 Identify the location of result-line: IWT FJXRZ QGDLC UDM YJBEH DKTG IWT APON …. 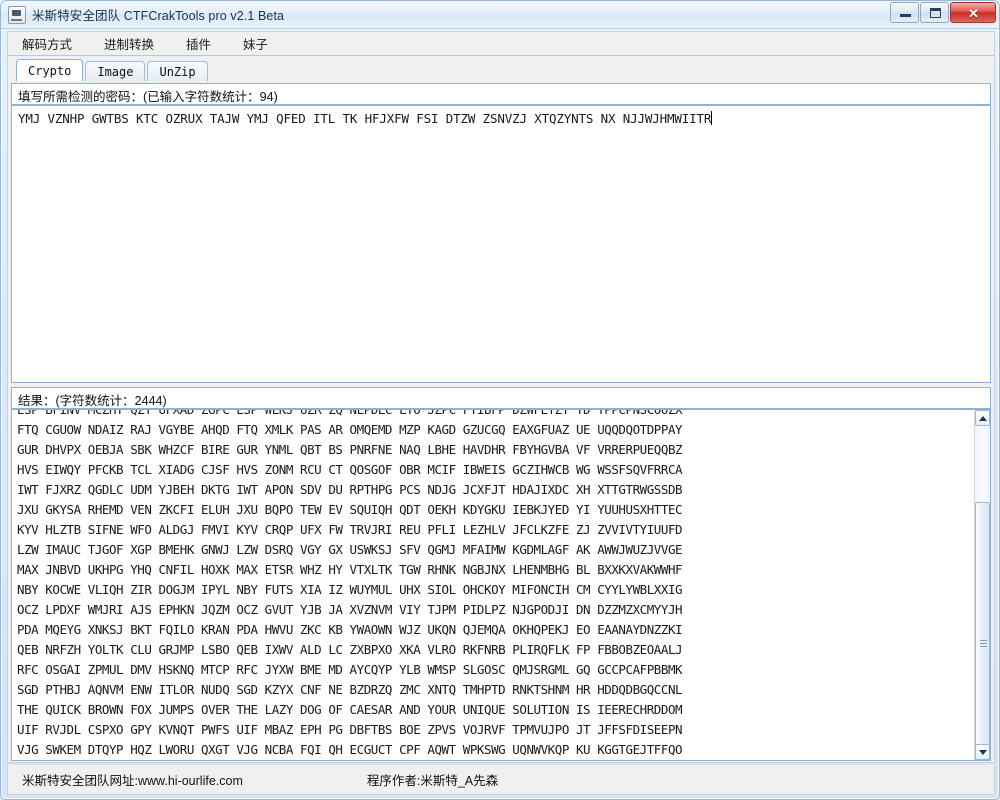
(350, 489).